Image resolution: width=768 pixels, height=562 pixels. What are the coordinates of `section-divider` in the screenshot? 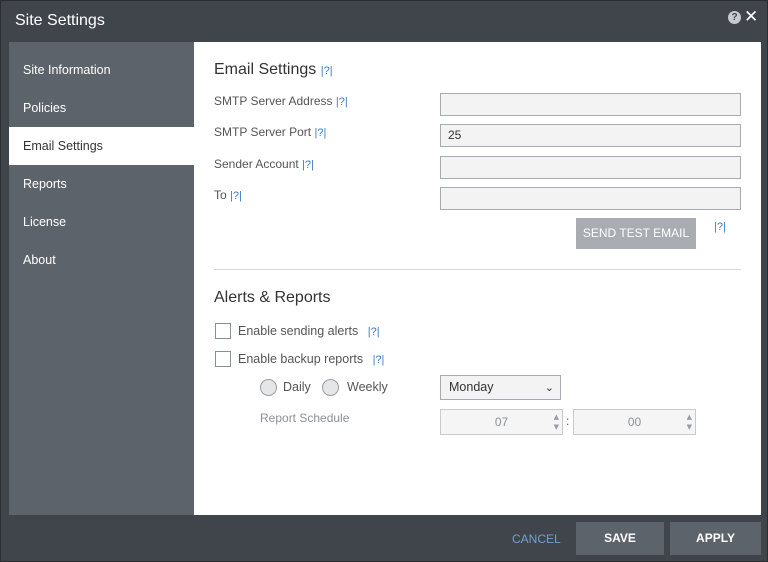 It's located at (477, 269).